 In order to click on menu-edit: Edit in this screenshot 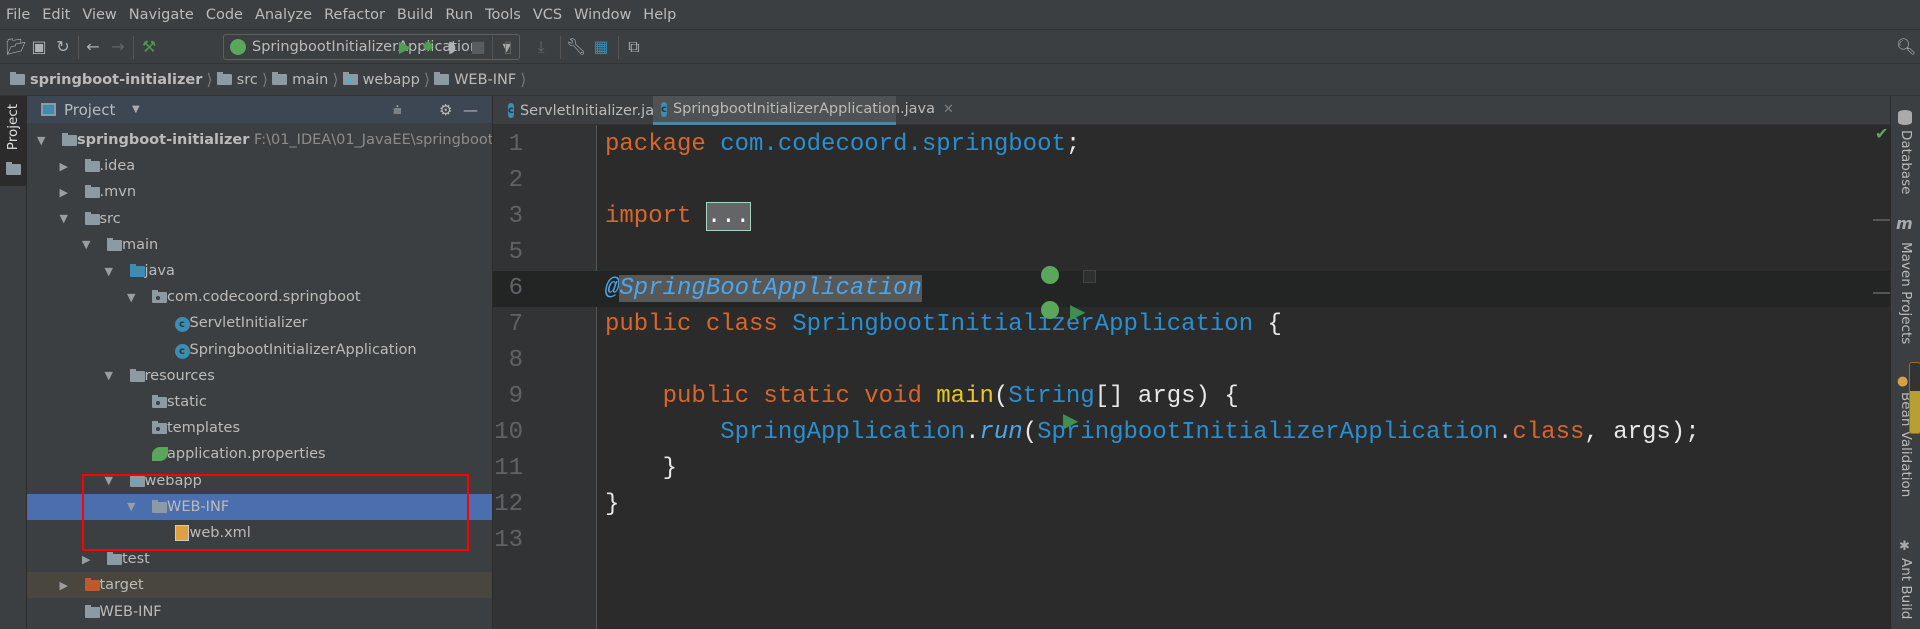, I will do `click(56, 15)`.